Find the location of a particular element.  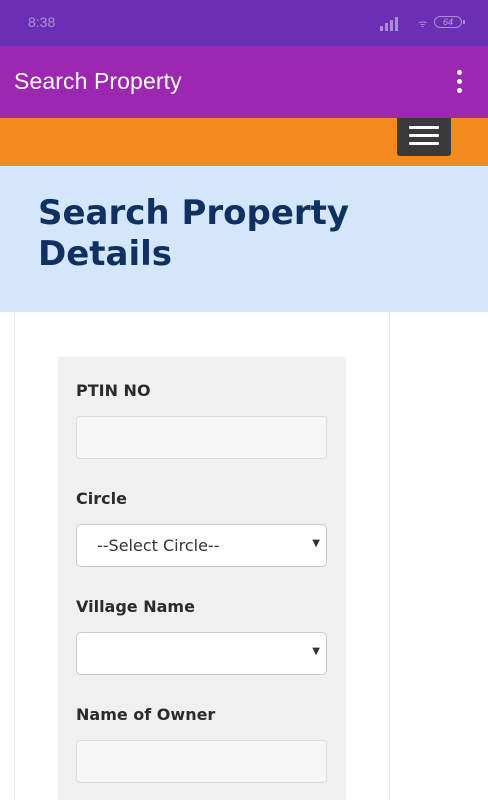

owner-label: Name of Owner is located at coordinates (146, 714).